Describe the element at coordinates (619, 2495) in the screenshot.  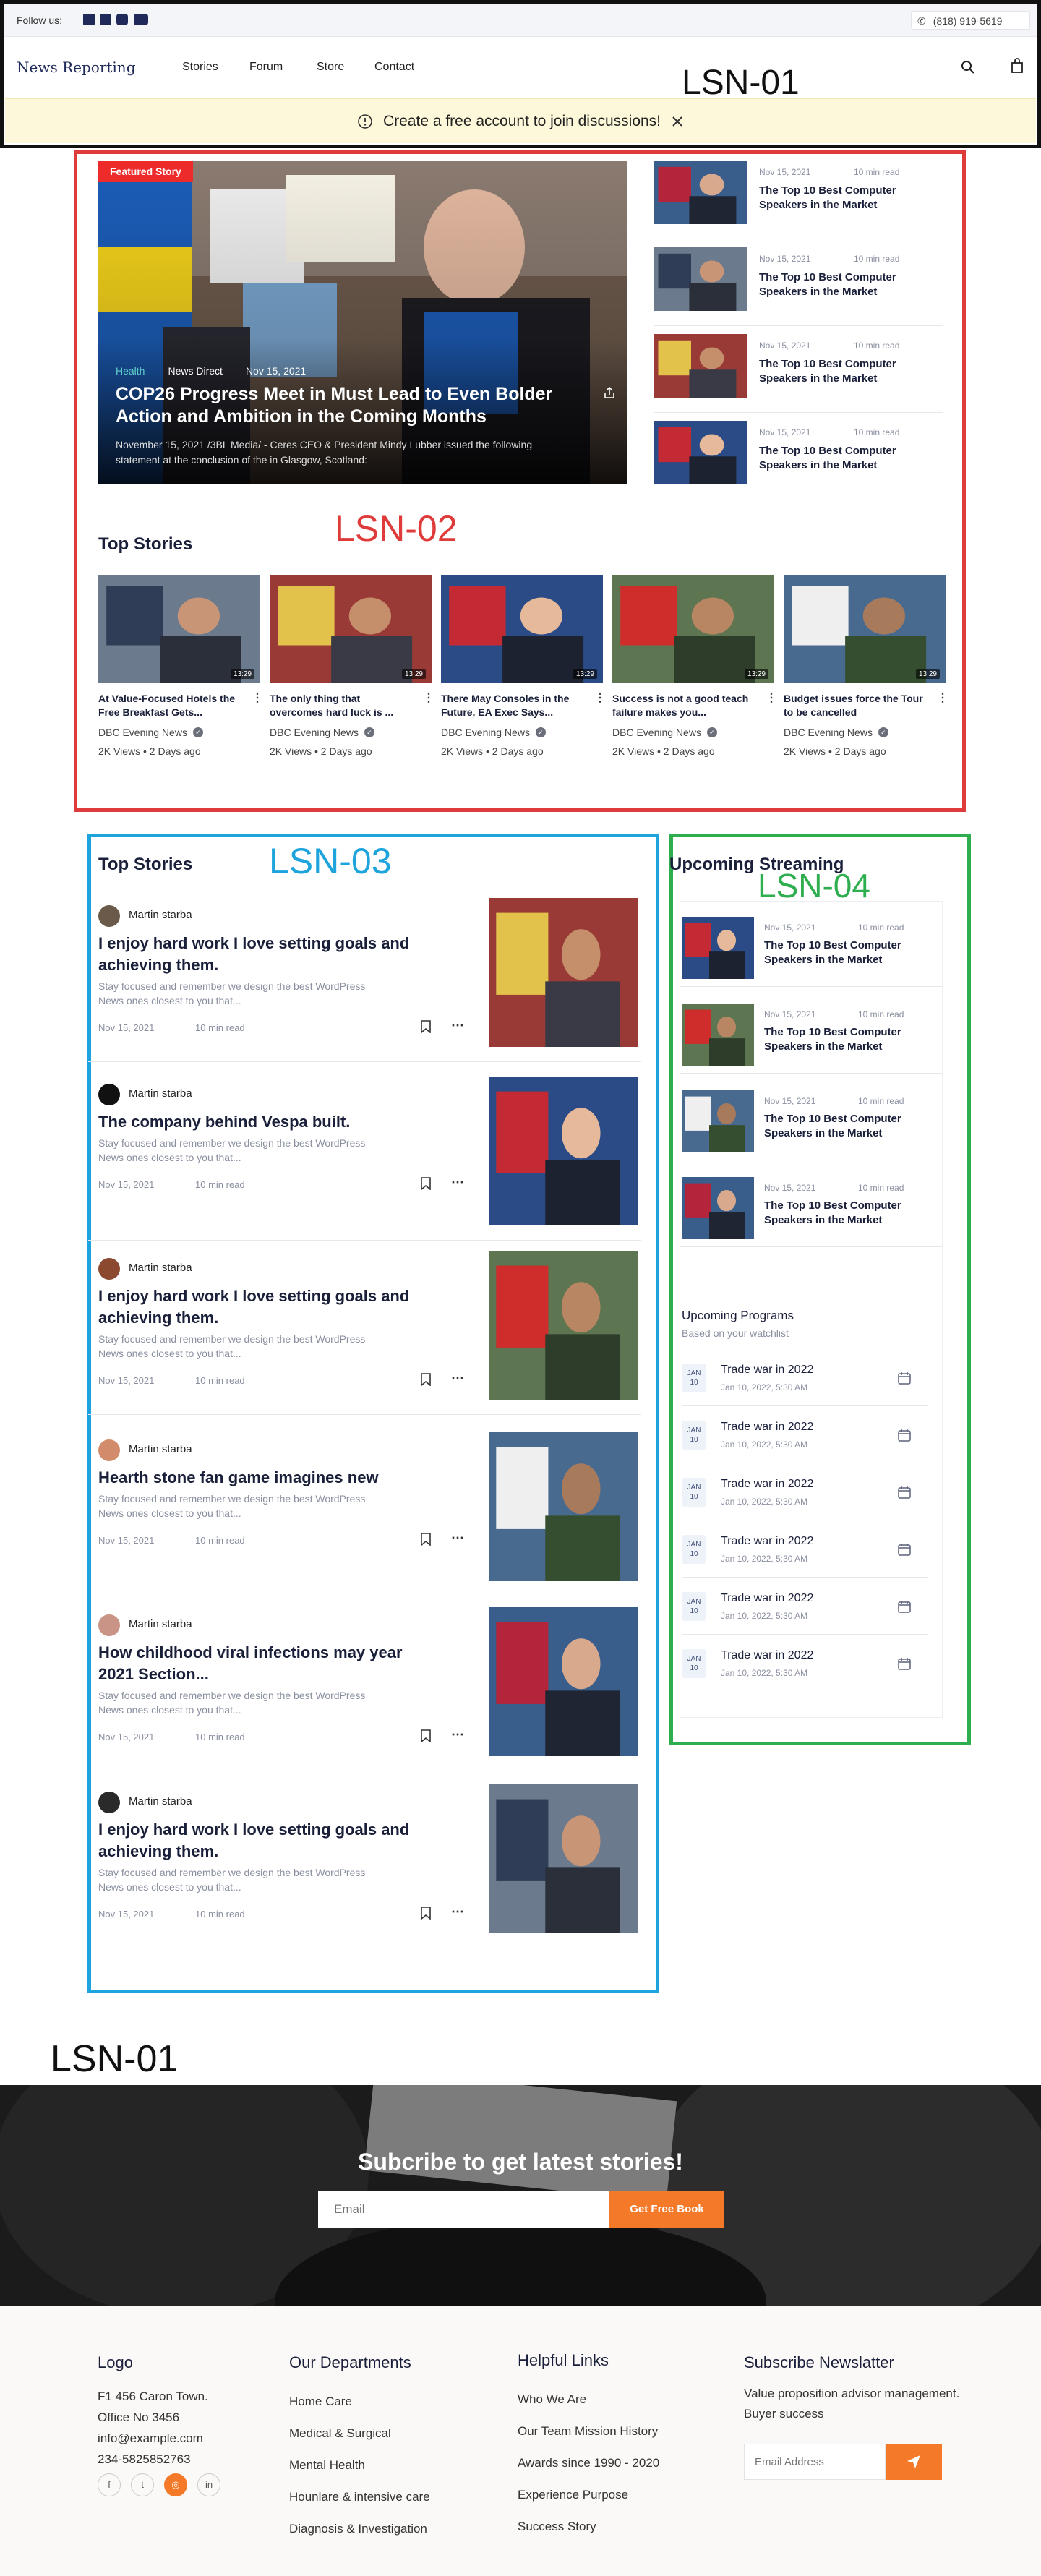
I see `helpful-link: Experience Purpose` at that location.